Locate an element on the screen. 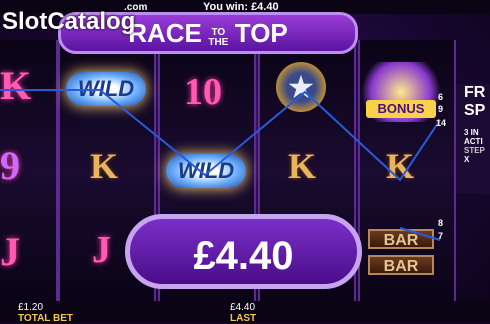 This screenshot has width=490, height=324. payline-number: 6 is located at coordinates (441, 97).